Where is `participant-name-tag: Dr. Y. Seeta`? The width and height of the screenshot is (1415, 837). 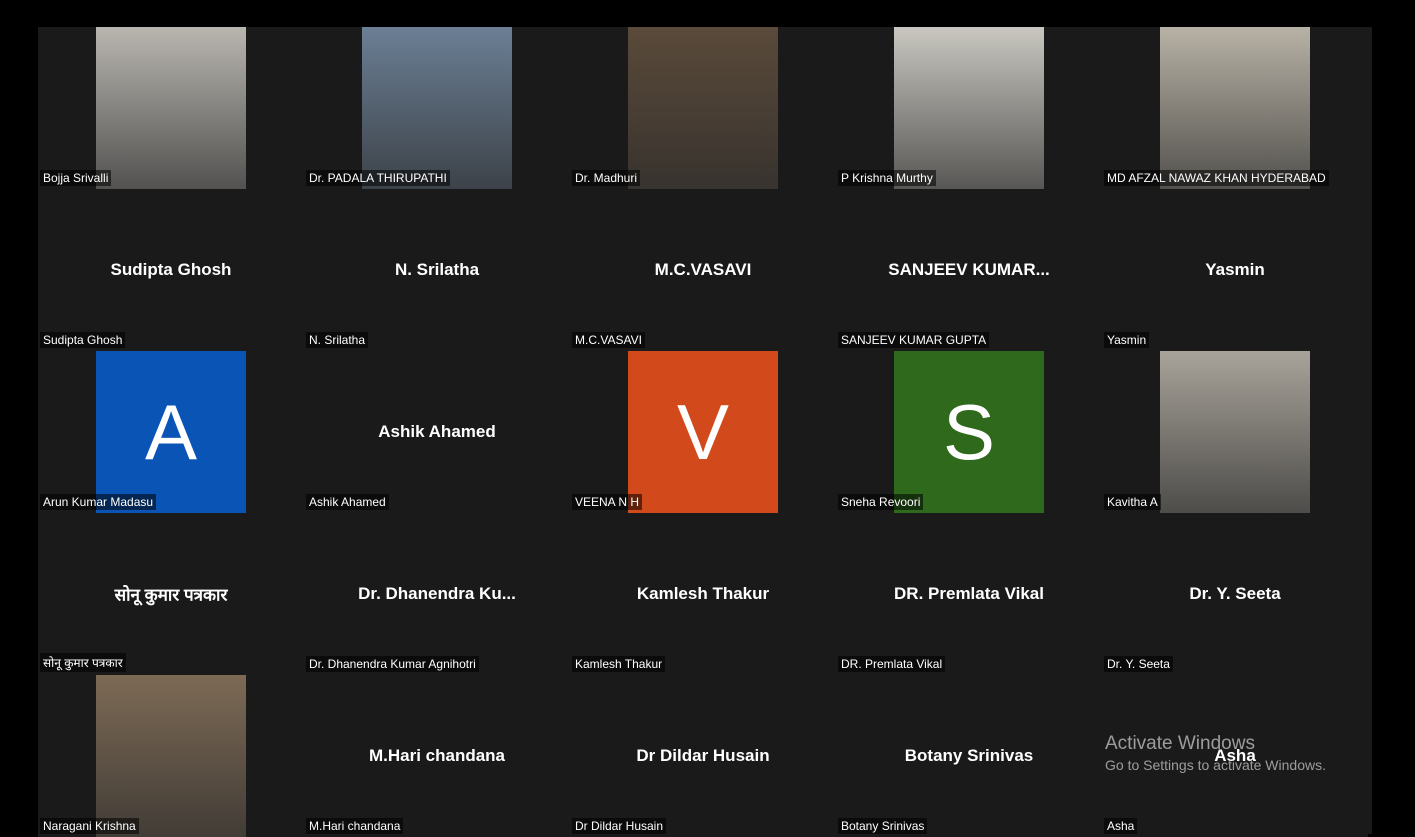
participant-name-tag: Dr. Y. Seeta is located at coordinates (1138, 664).